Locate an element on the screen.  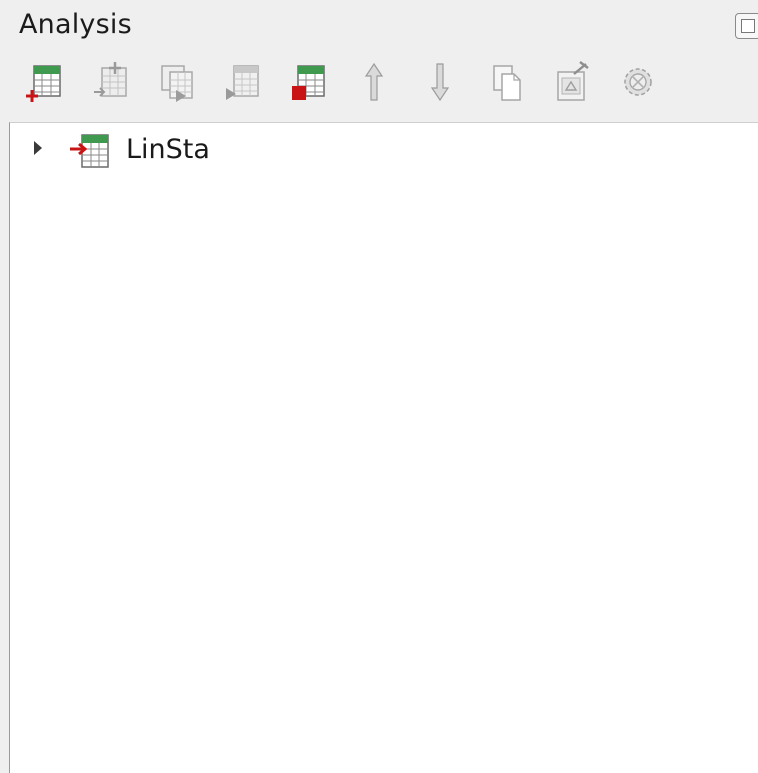
move-up-icon is located at coordinates (374, 81).